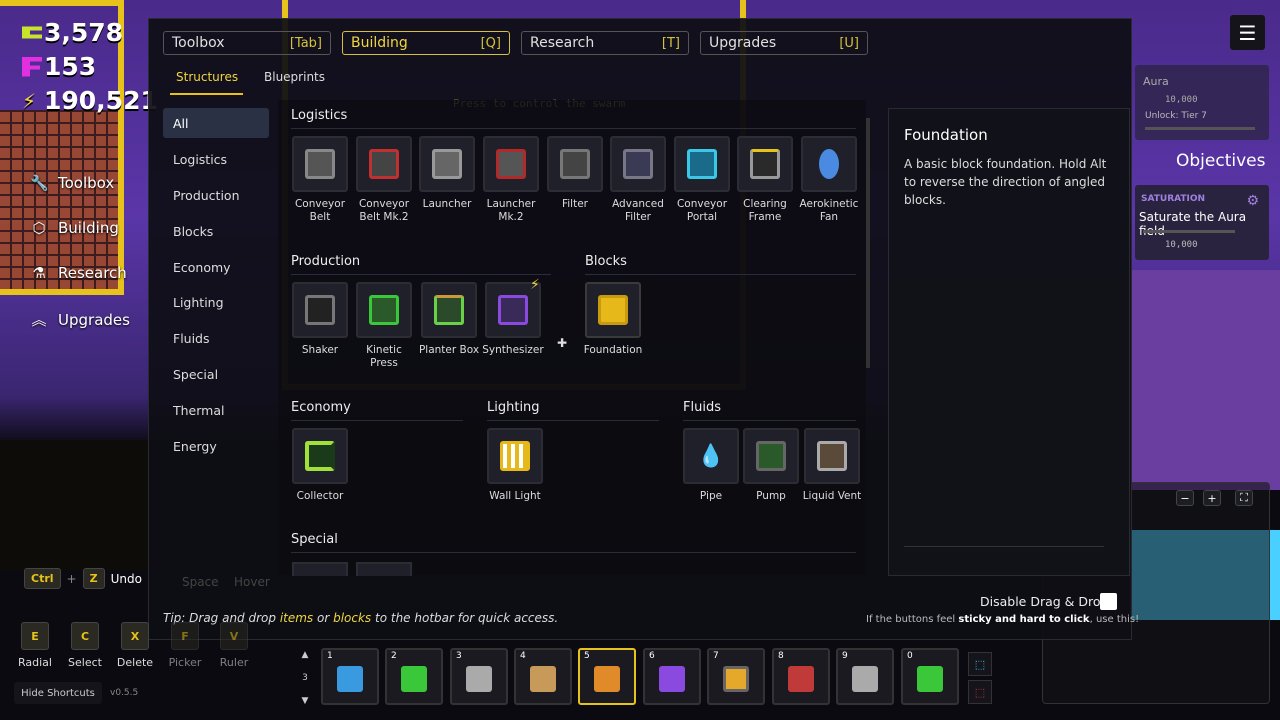 The width and height of the screenshot is (1280, 720). What do you see at coordinates (672, 676) in the screenshot?
I see `hotbar-slot-6: 6` at bounding box center [672, 676].